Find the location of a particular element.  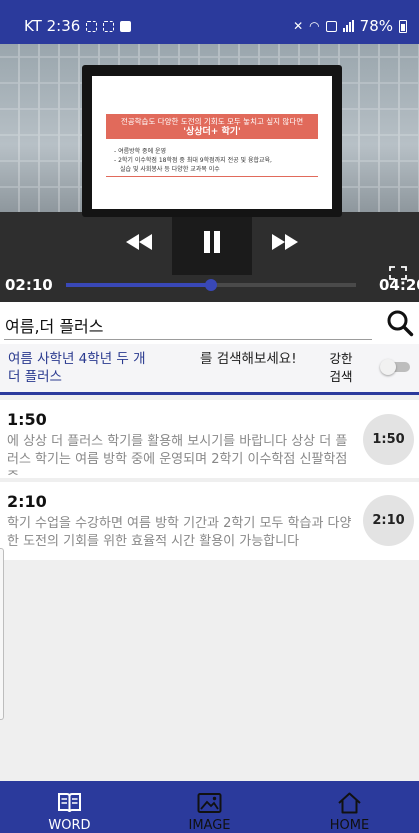

signal-icon is located at coordinates (348, 26).